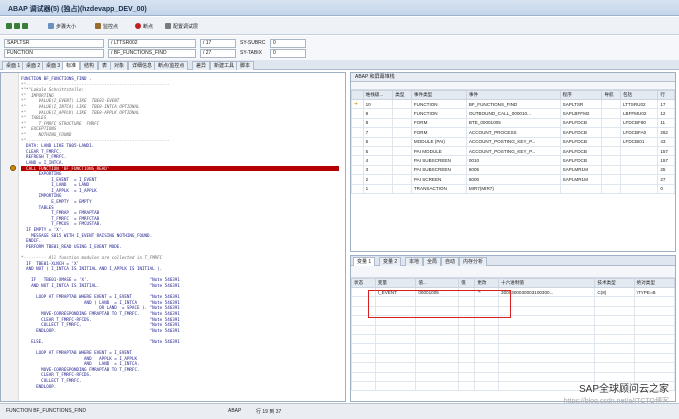 This screenshot has width=679, height=419. Describe the element at coordinates (363, 283) in the screenshot. I see `variables-column-header: 状态` at that location.